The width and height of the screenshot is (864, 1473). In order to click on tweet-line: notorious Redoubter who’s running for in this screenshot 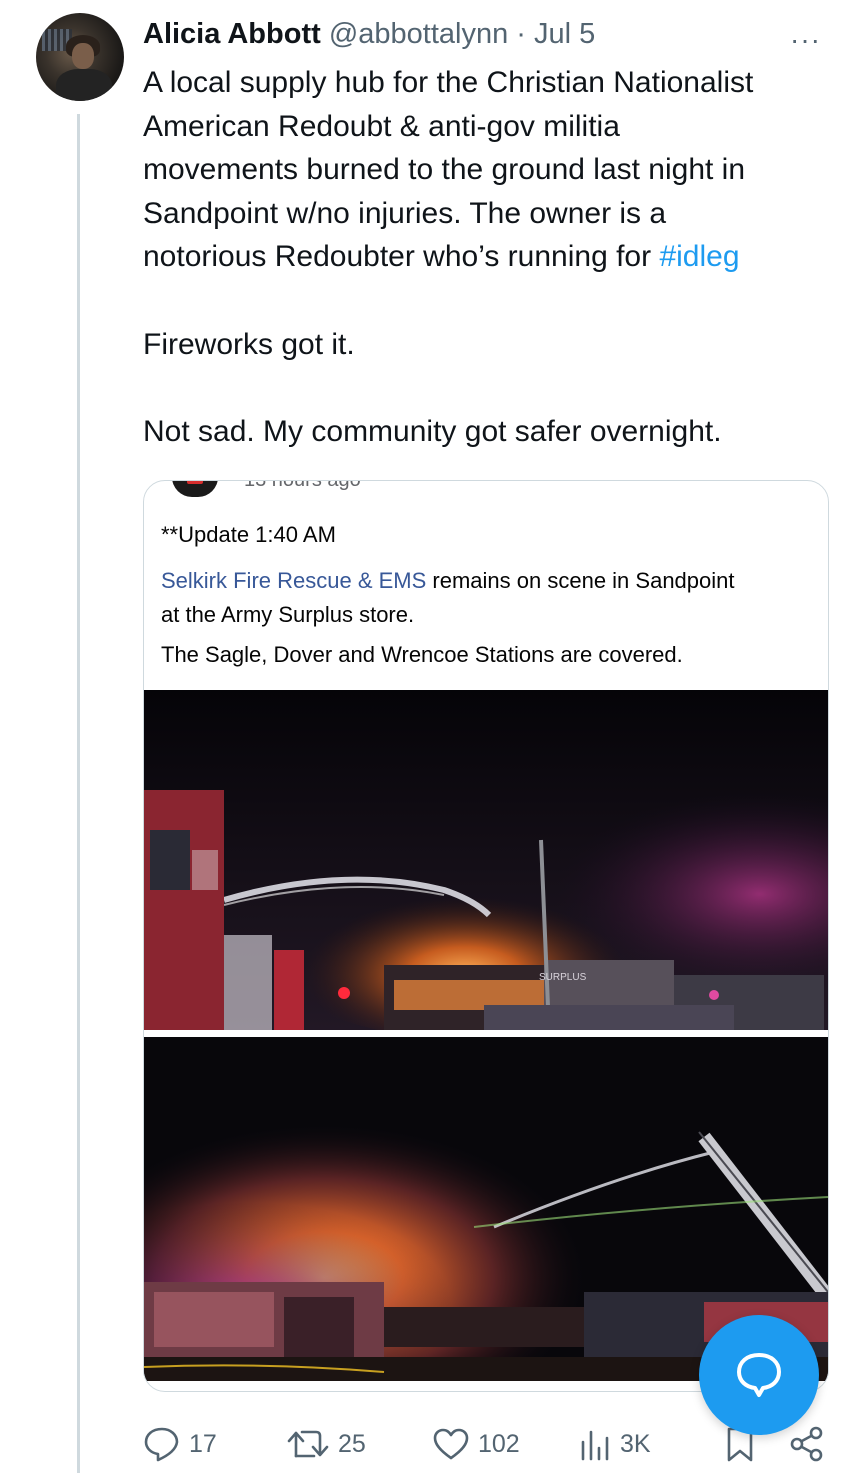, I will do `click(397, 257)`.